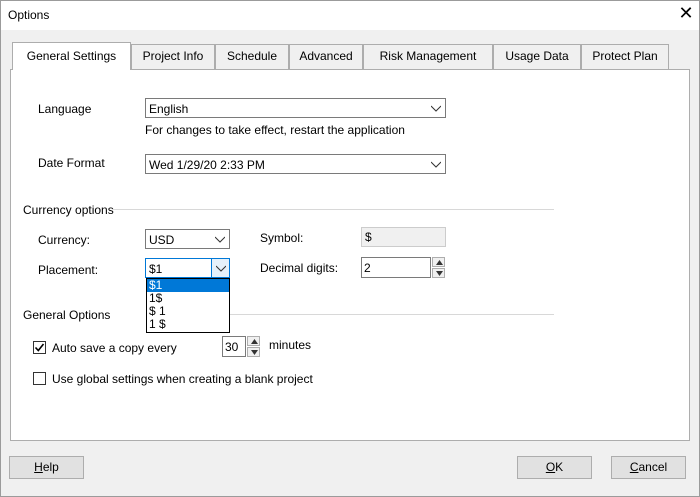  Describe the element at coordinates (537, 56) in the screenshot. I see `tab-usage-data: Usage Data` at that location.